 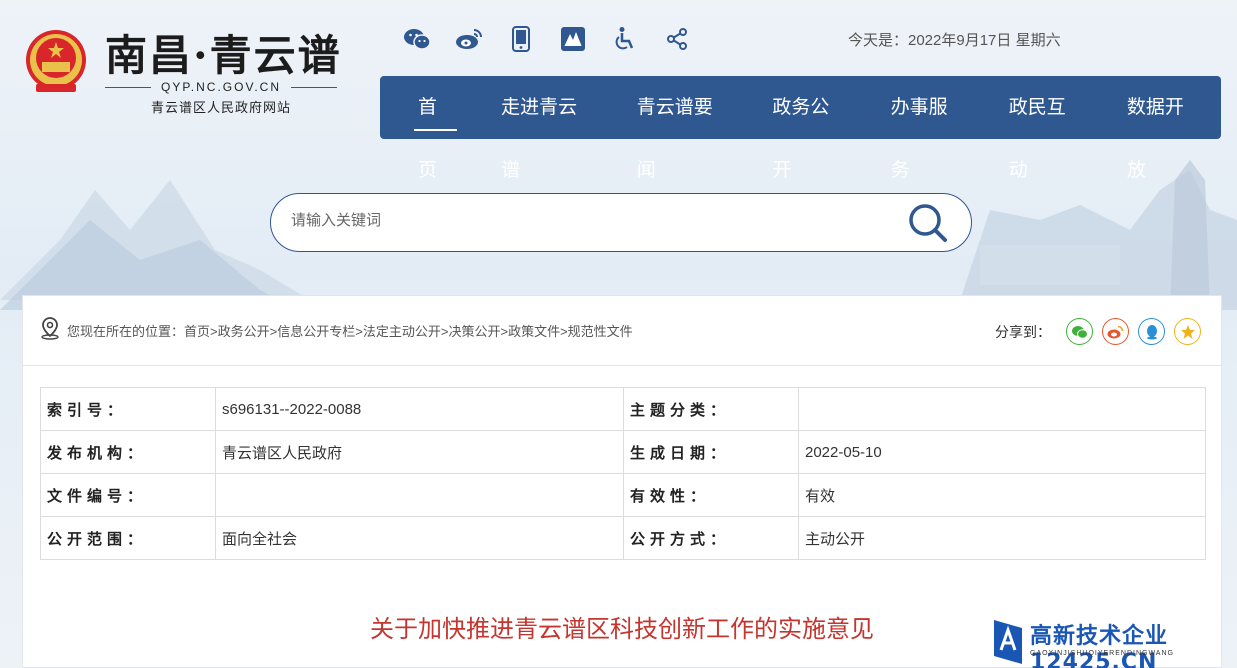 I want to click on meta-key: 文件编号：, so click(x=128, y=495).